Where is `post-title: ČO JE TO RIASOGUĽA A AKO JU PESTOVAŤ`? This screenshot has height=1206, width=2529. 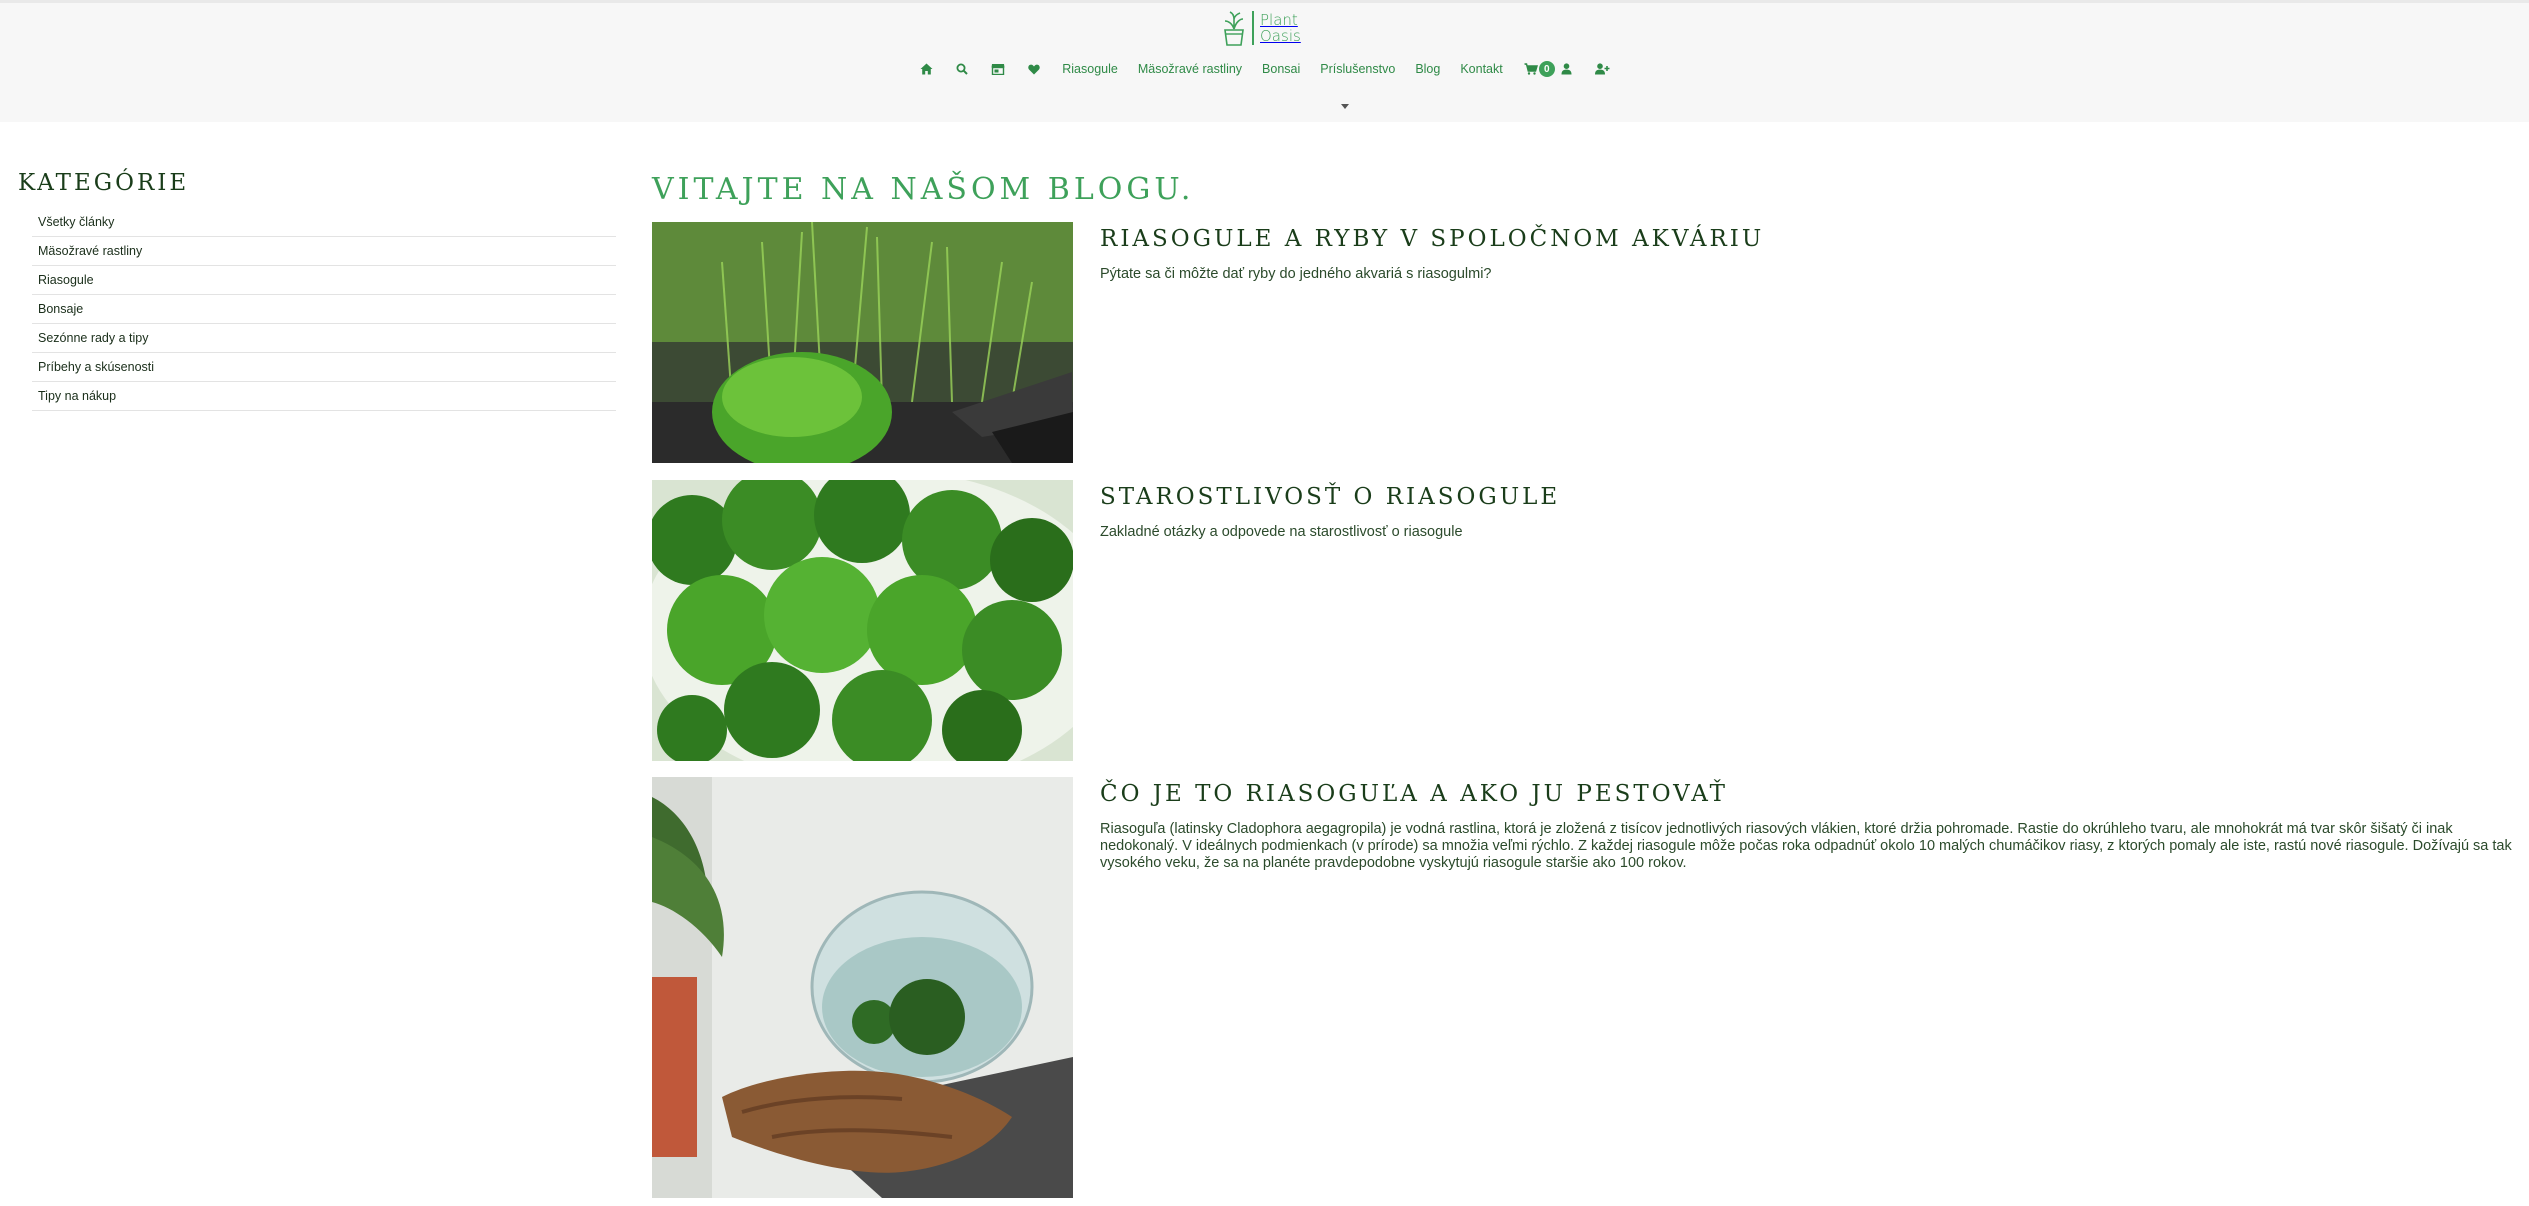
post-title: ČO JE TO RIASOGUĽA A AKO JU PESTOVAŤ is located at coordinates (1812, 794).